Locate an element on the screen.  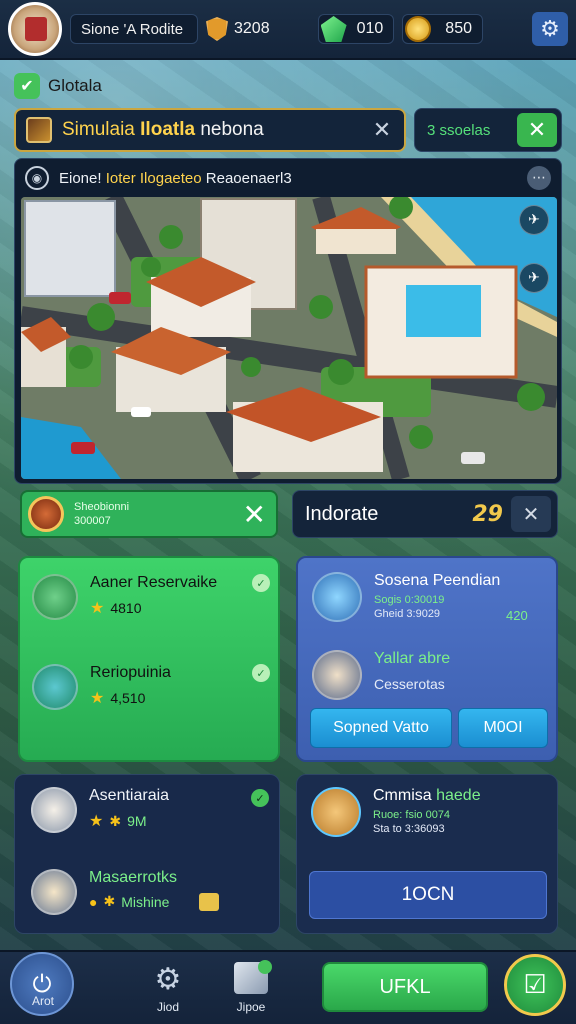
coin-value: 850 is located at coordinates (458, 28).